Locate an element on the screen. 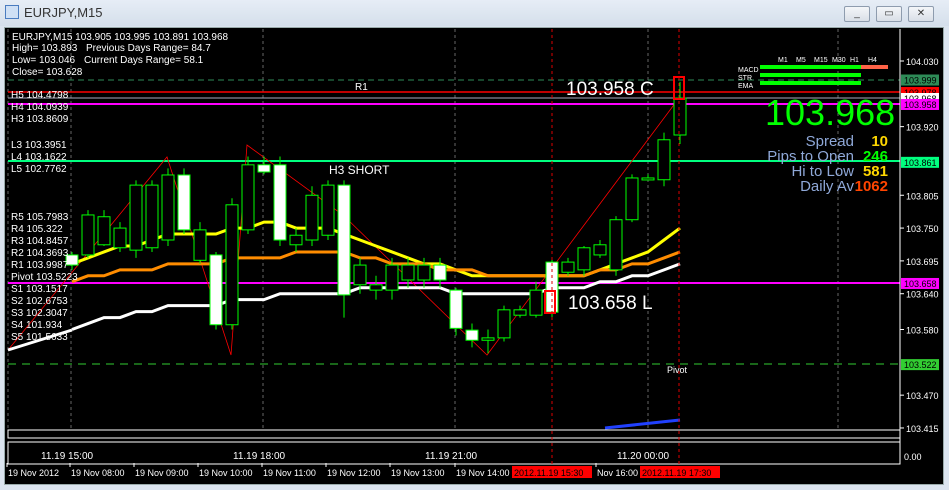  pivot-level: R5 105.7983 is located at coordinates (40, 217).